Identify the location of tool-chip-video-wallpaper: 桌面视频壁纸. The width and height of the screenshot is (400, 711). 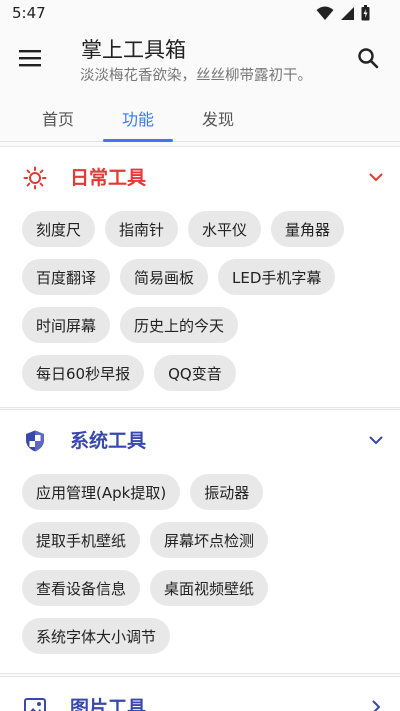
(209, 588).